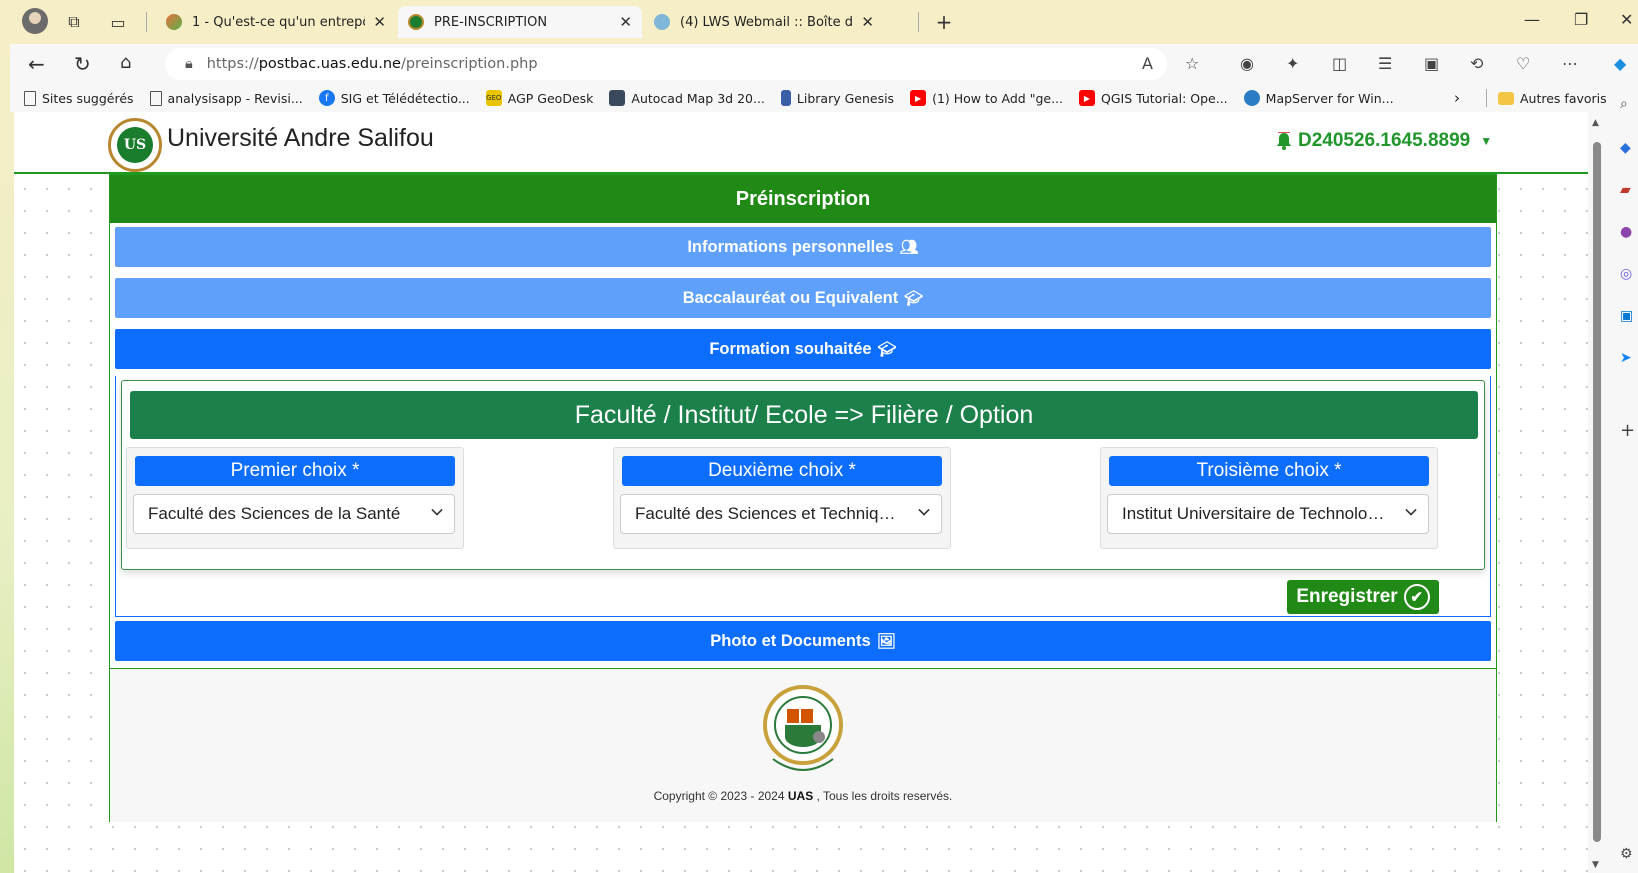 Image resolution: width=1638 pixels, height=873 pixels. I want to click on settings-gear-icon: ⚙, so click(1629, 855).